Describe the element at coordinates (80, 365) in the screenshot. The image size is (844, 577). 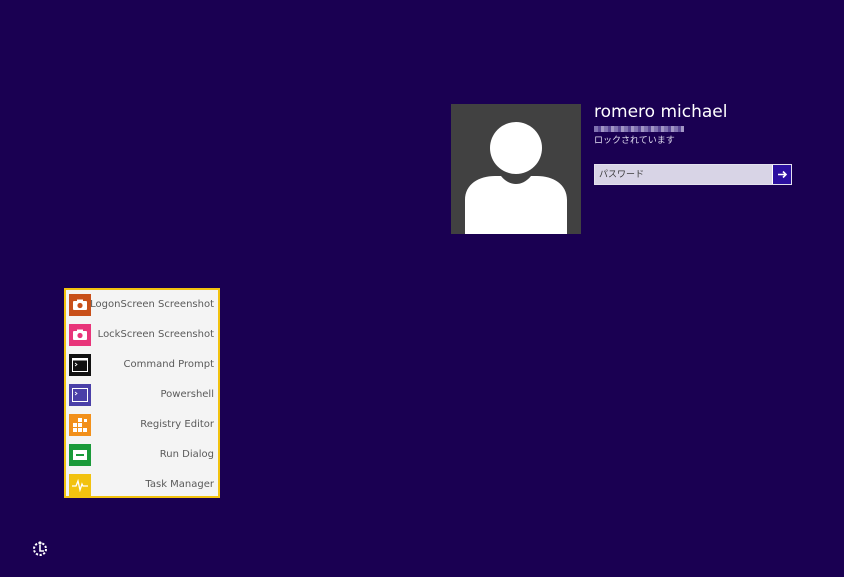
I see `terminal-icon` at that location.